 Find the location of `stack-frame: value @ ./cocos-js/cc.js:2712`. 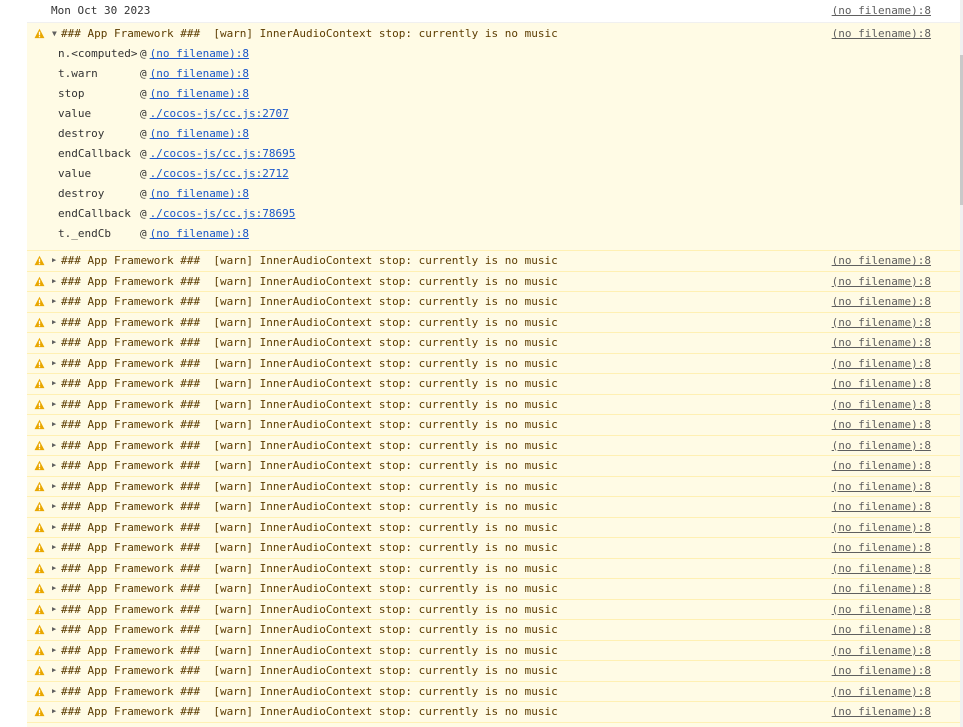

stack-frame: value @ ./cocos-js/cc.js:2712 is located at coordinates (509, 174).